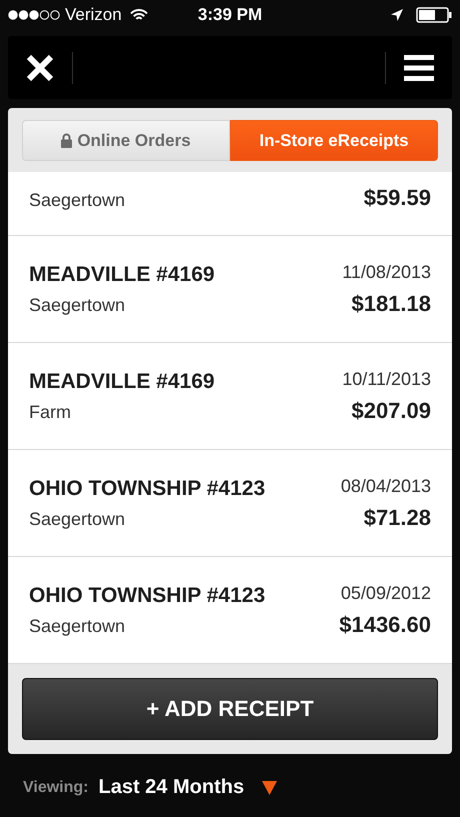  What do you see at coordinates (419, 68) in the screenshot?
I see `menu-button` at bounding box center [419, 68].